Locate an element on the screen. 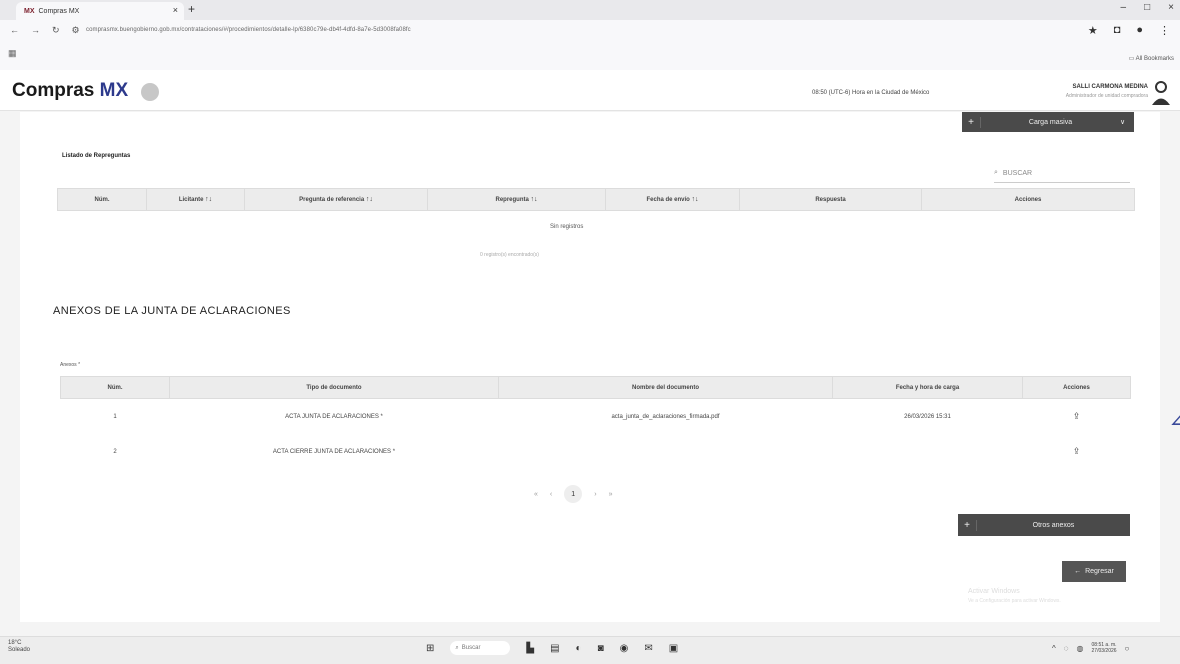  regresar-button: ← Regresar is located at coordinates (1094, 571).